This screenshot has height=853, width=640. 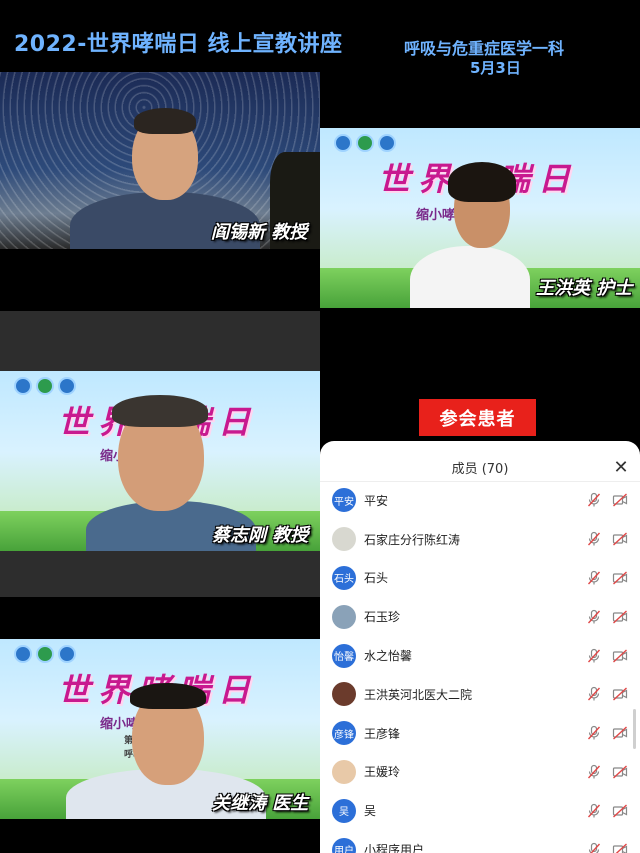 What do you see at coordinates (160, 341) in the screenshot?
I see `video-tile-empty` at bounding box center [160, 341].